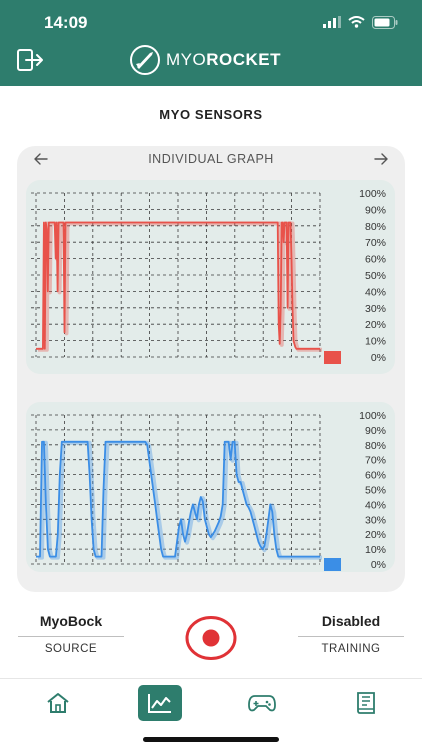  I want to click on source-label: SOURCE, so click(71, 649).